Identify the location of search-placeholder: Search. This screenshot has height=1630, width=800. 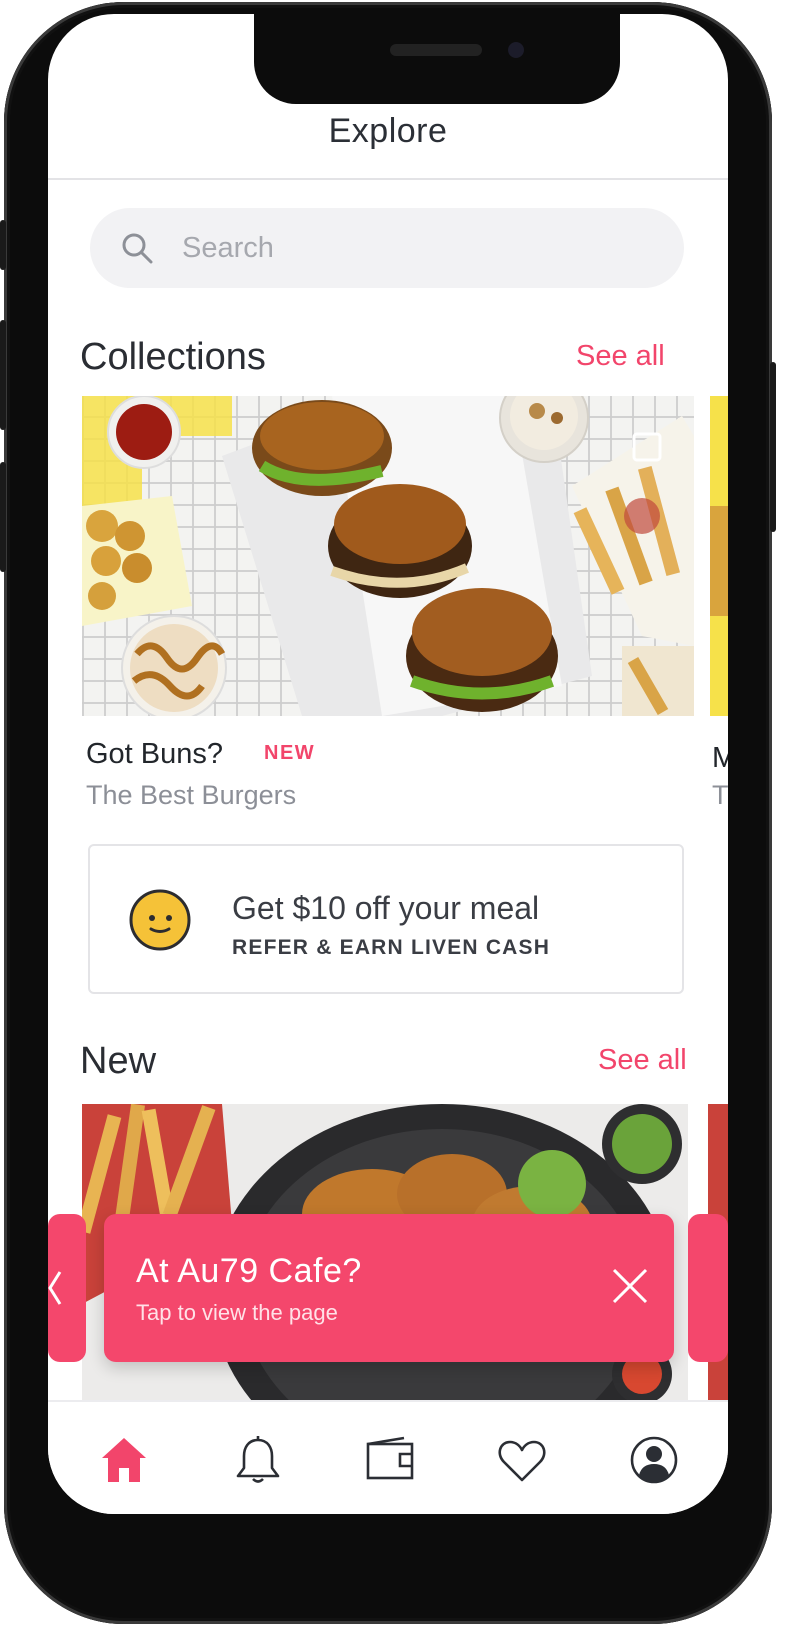
(228, 247).